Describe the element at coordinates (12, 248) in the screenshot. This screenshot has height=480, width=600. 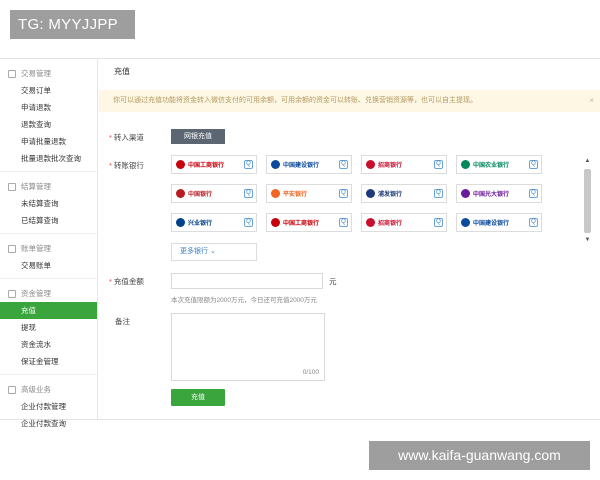
I see `document-icon` at that location.